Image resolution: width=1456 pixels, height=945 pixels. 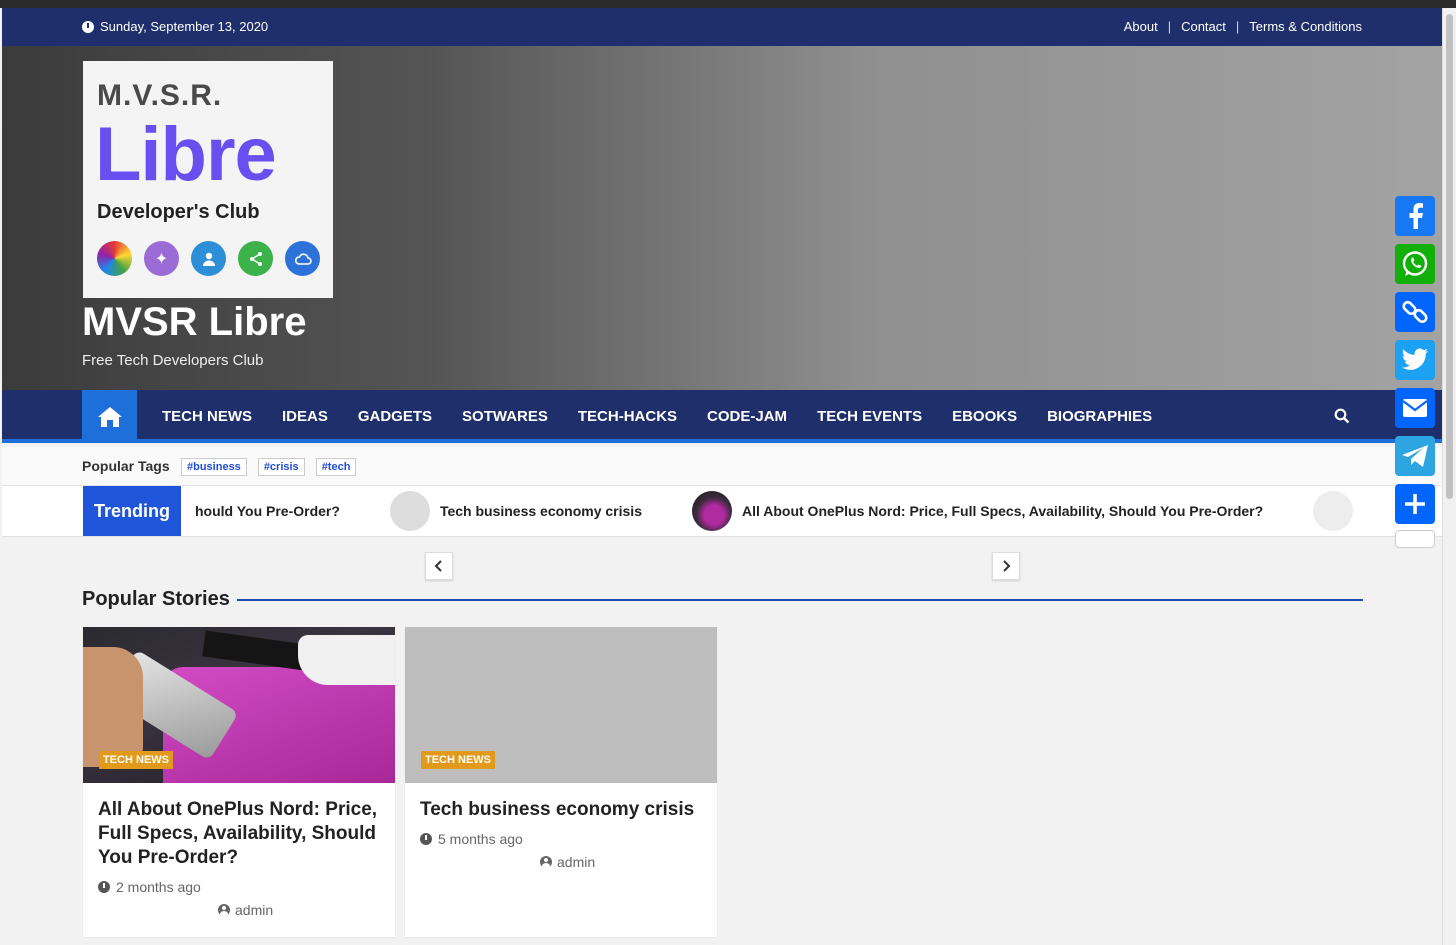 What do you see at coordinates (747, 416) in the screenshot?
I see `nav-item-code-jam: CODE-JAM` at bounding box center [747, 416].